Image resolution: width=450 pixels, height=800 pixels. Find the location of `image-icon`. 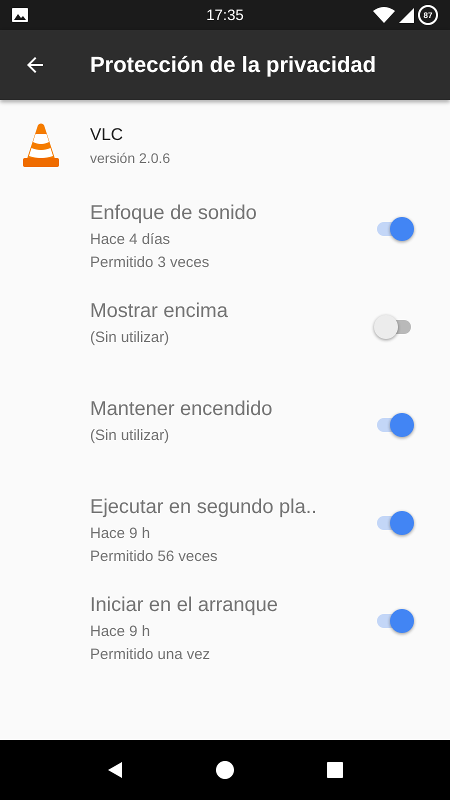

image-icon is located at coordinates (20, 15).